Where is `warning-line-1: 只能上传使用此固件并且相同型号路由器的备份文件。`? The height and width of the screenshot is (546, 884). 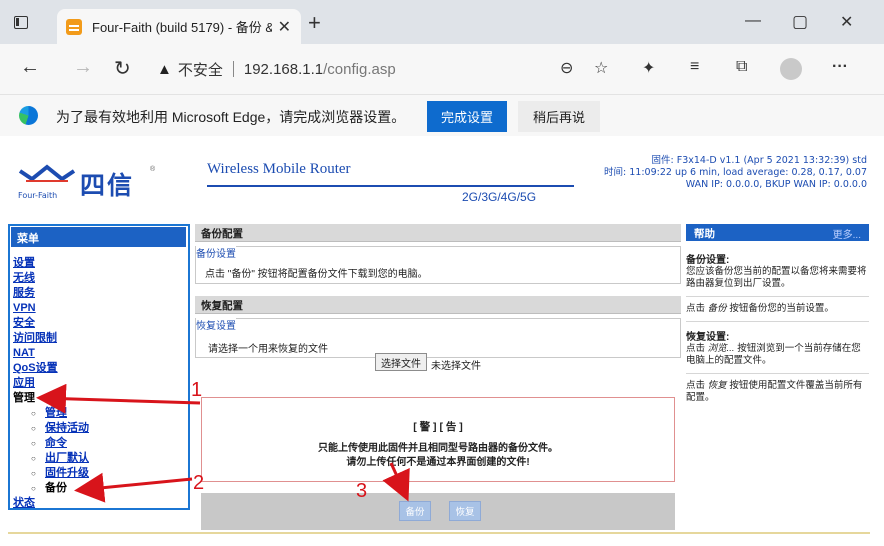 warning-line-1: 只能上传使用此固件并且相同型号路由器的备份文件。 is located at coordinates (438, 448).